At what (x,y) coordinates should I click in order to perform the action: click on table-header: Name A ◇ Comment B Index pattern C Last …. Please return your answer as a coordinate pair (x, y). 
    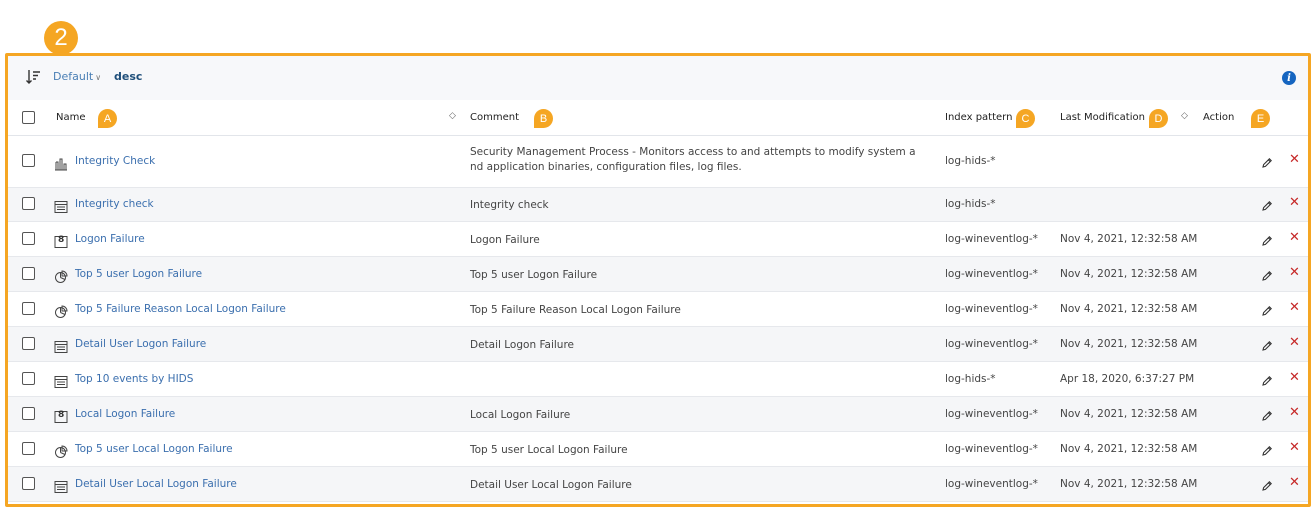
    Looking at the image, I should click on (658, 118).